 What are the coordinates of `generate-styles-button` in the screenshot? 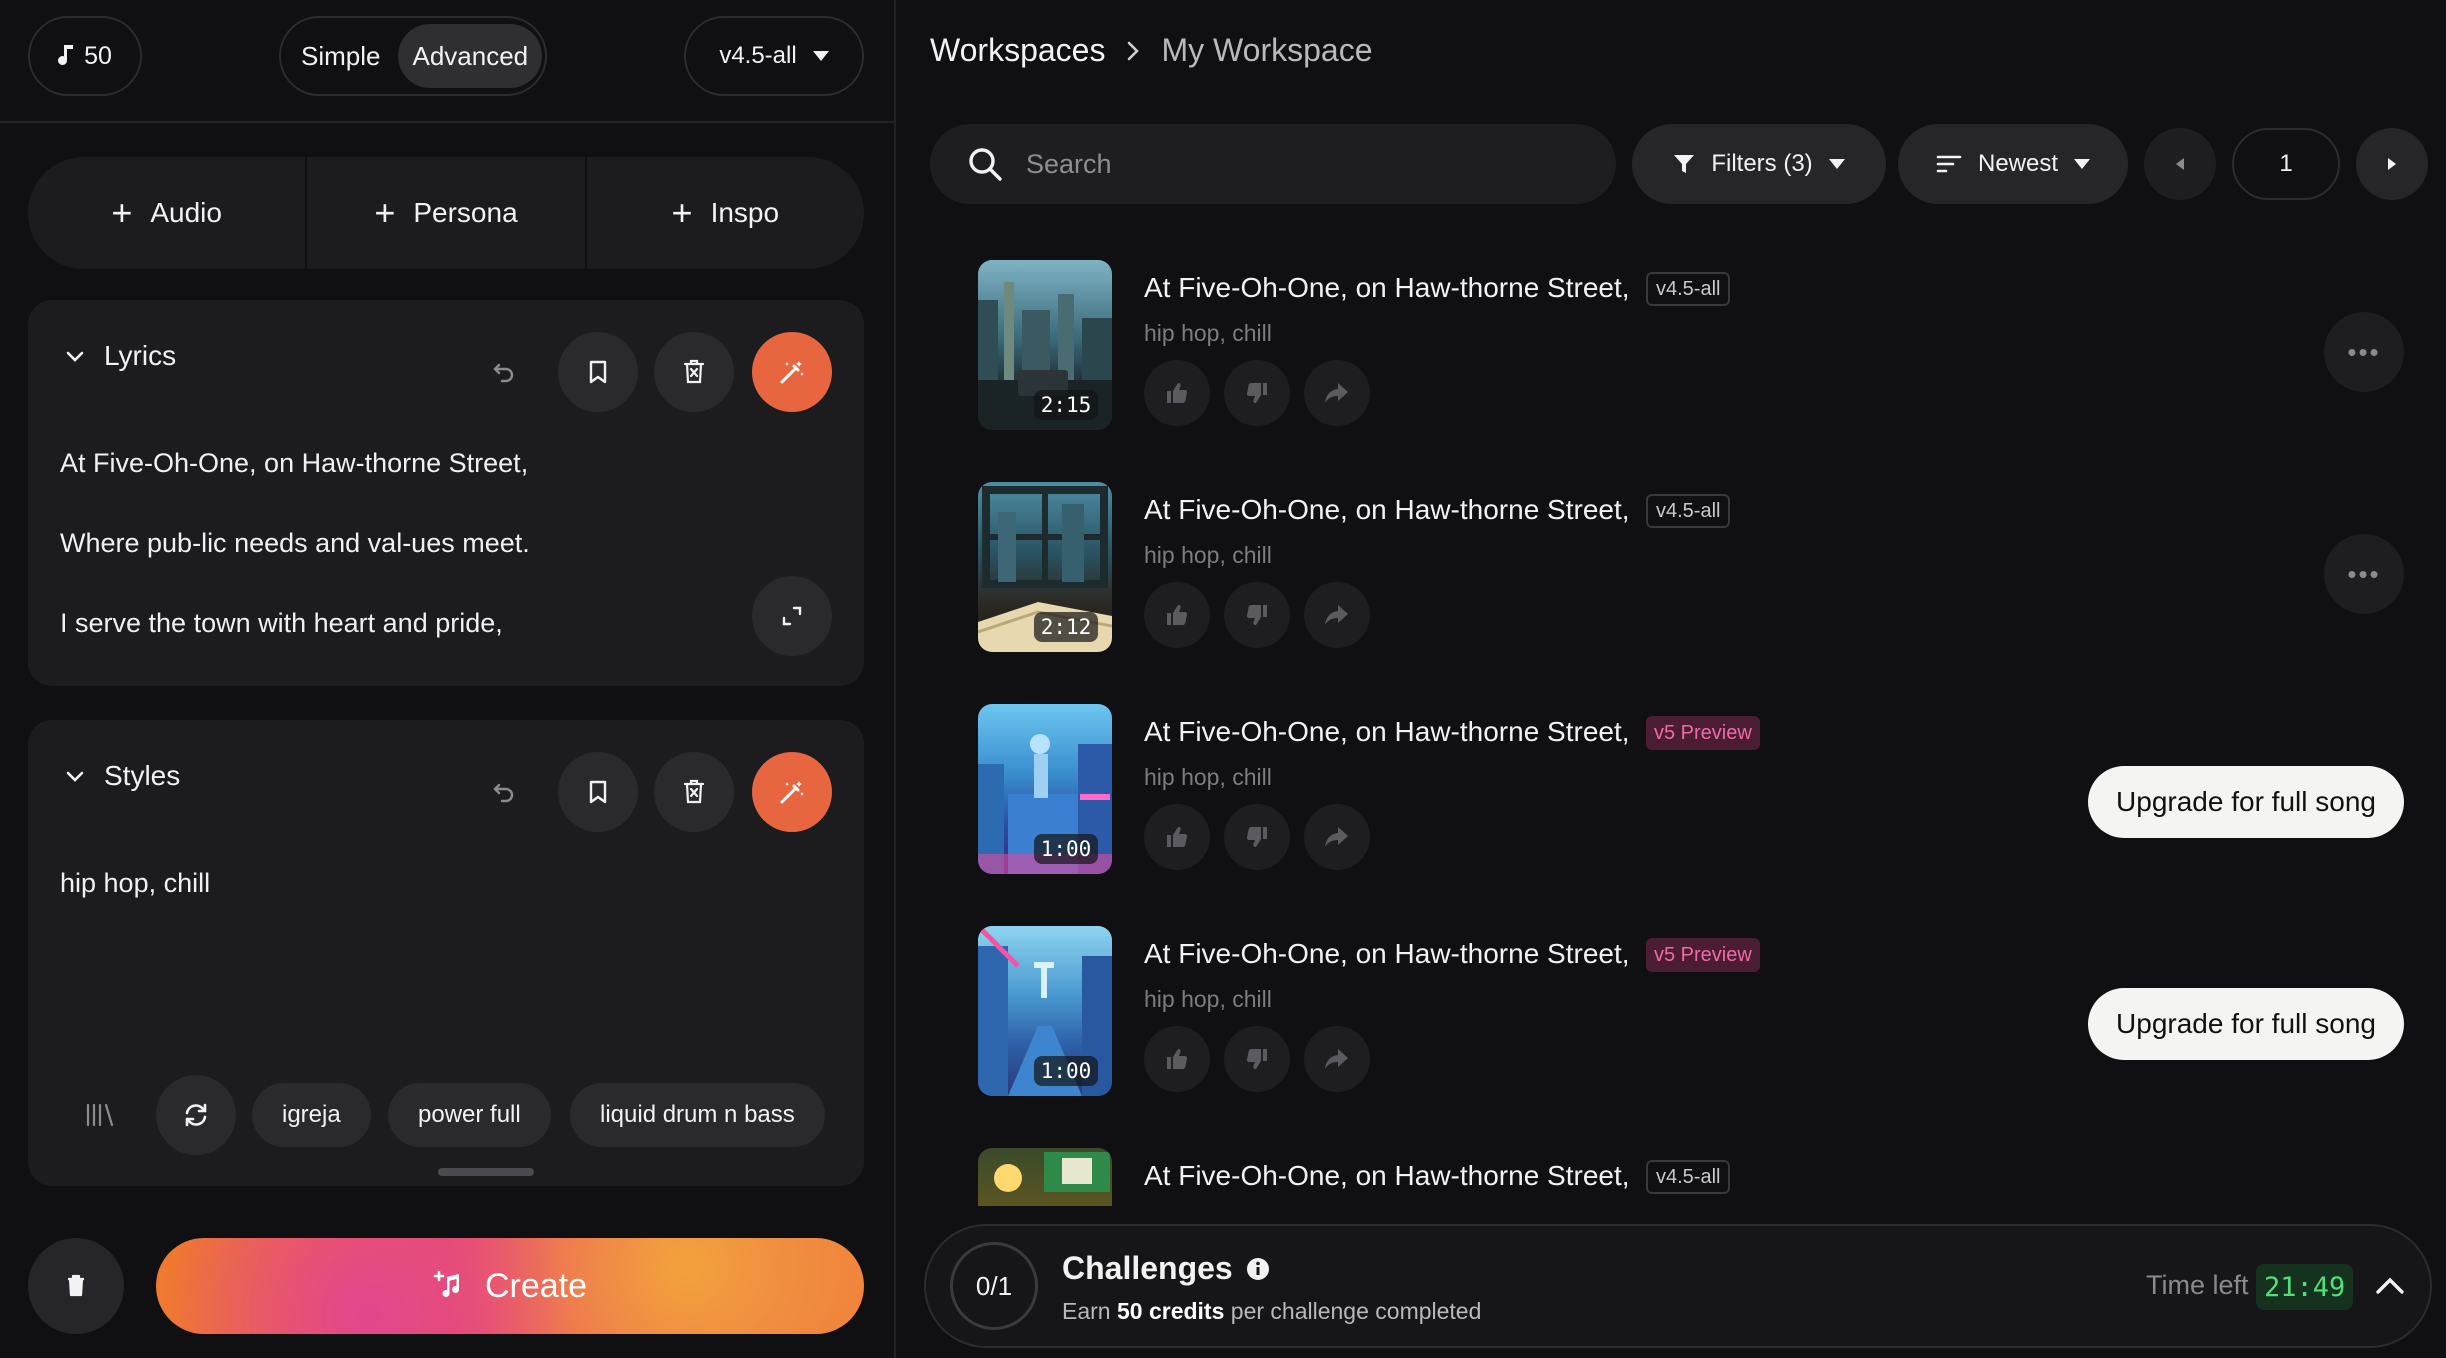 It's located at (792, 792).